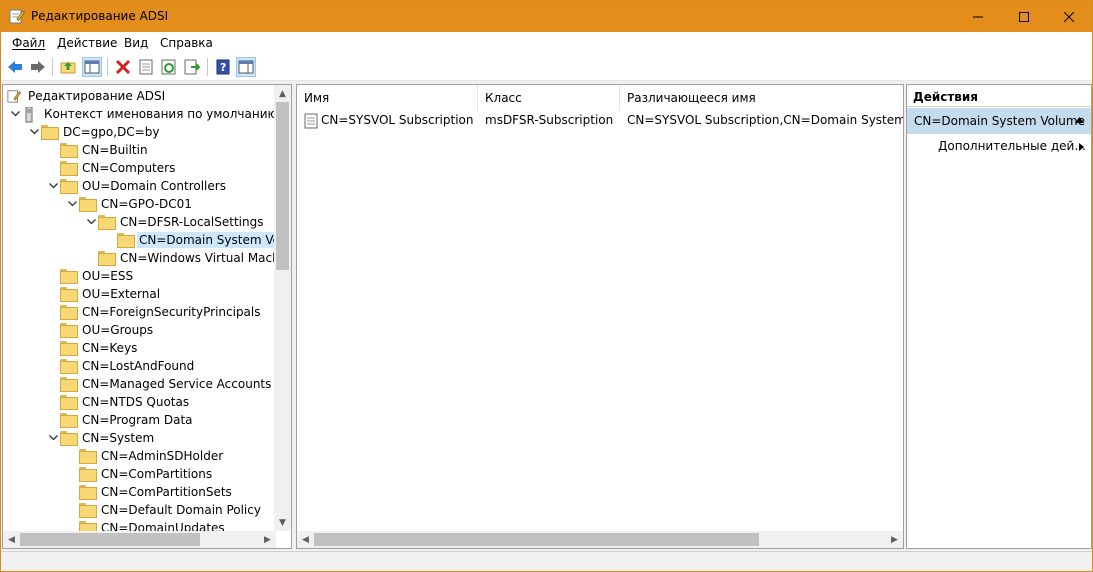 The width and height of the screenshot is (1093, 572). What do you see at coordinates (129, 204) in the screenshot?
I see `tree-item: CN=GPO-DC01` at bounding box center [129, 204].